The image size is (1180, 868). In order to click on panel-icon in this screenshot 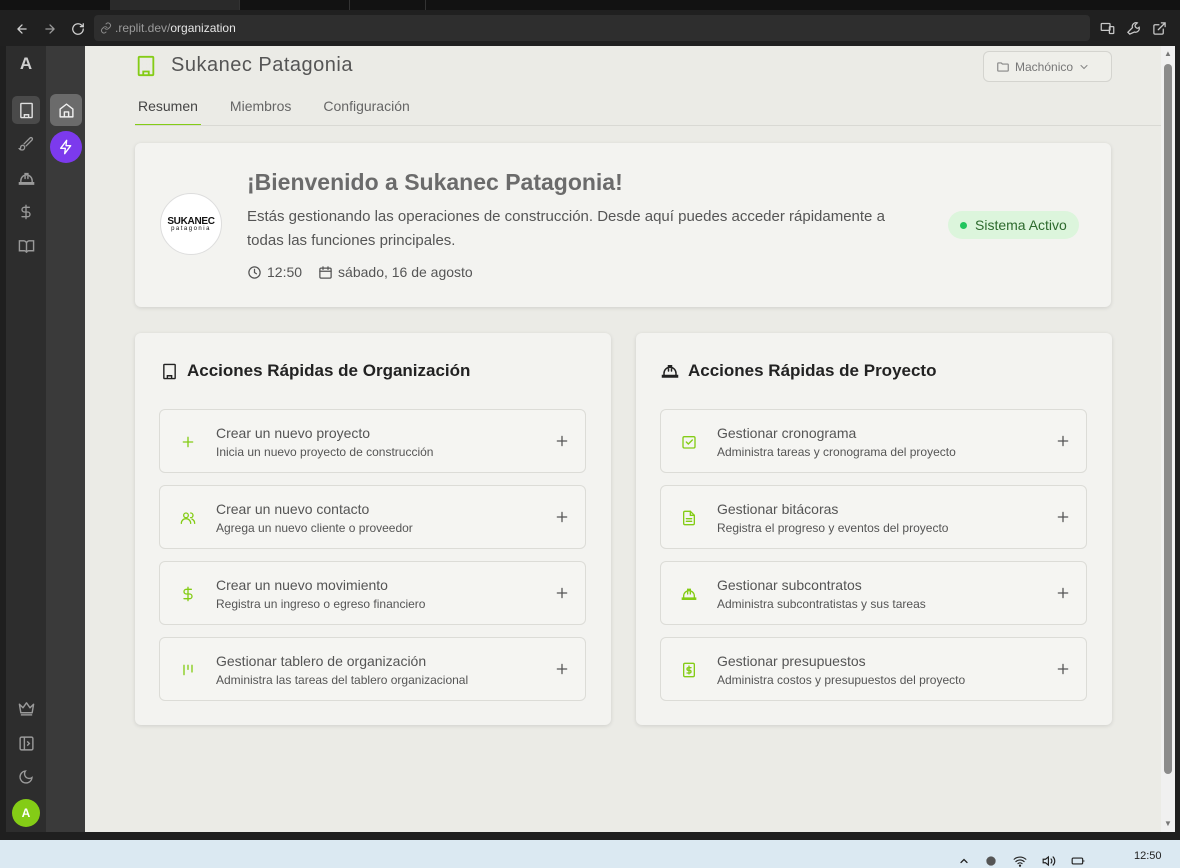, I will do `click(26, 743)`.